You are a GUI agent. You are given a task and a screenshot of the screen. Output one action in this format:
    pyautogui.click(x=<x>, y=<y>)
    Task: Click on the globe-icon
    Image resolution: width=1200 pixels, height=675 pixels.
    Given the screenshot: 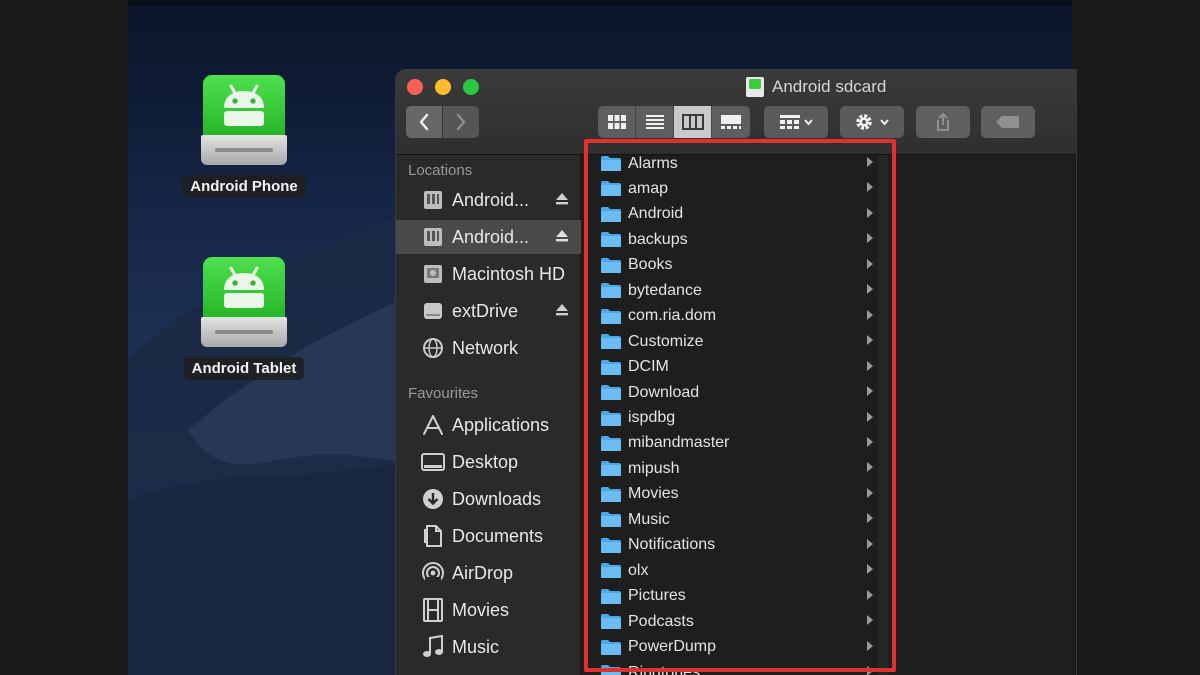 What is the action you would take?
    pyautogui.click(x=433, y=348)
    